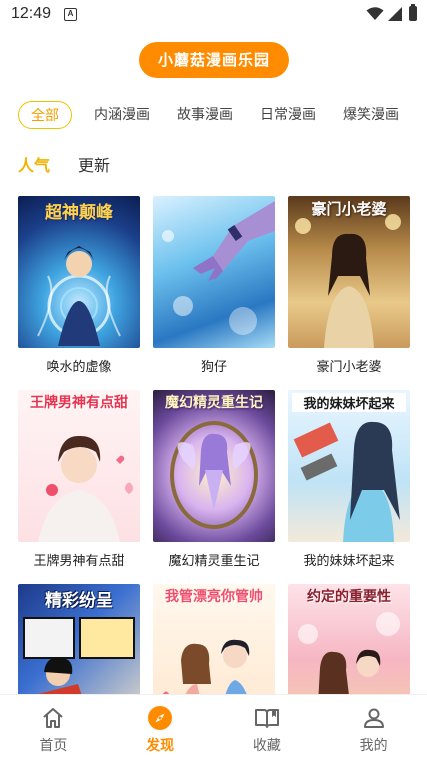 The image size is (427, 760). I want to click on comic-card: 狗仔, so click(214, 285).